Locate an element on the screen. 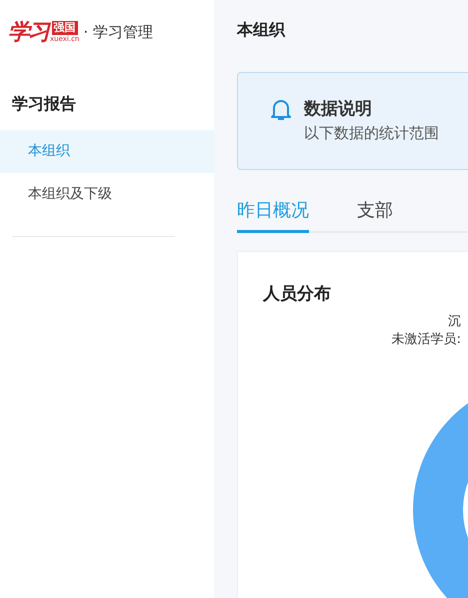  chart-label: 沉 is located at coordinates (454, 322).